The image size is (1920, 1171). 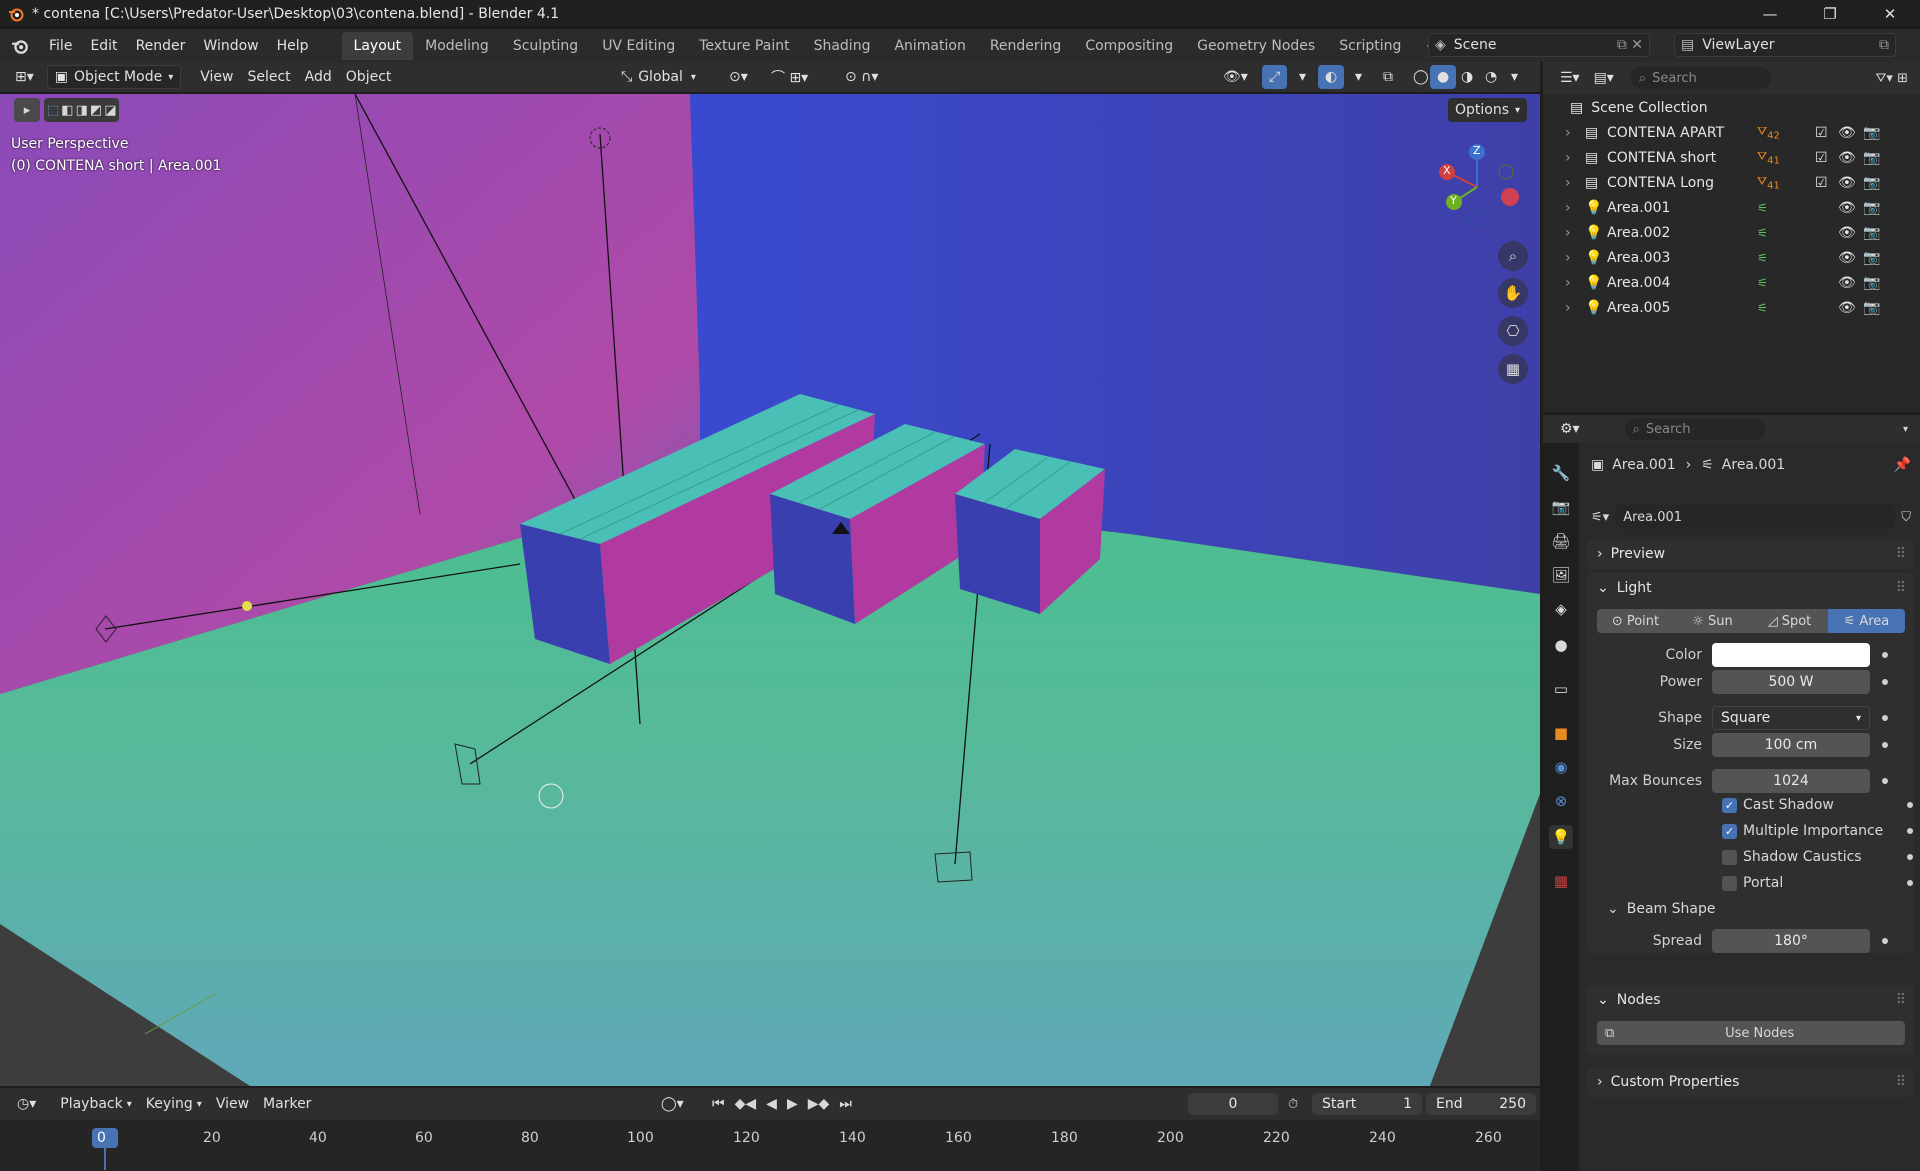 What do you see at coordinates (1791, 745) in the screenshot?
I see `size-field: 100 cm` at bounding box center [1791, 745].